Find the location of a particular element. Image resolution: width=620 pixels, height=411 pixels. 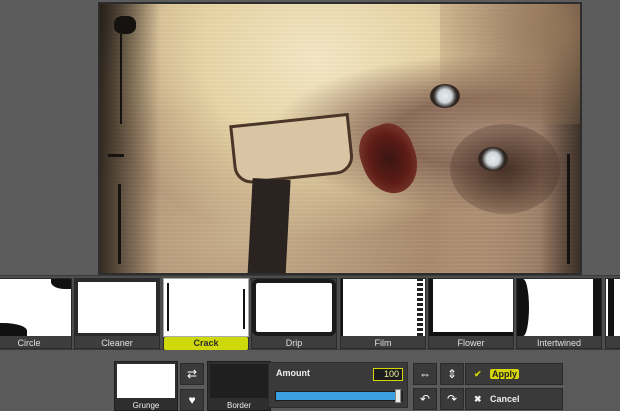

close-icon: ✖ is located at coordinates (478, 399).